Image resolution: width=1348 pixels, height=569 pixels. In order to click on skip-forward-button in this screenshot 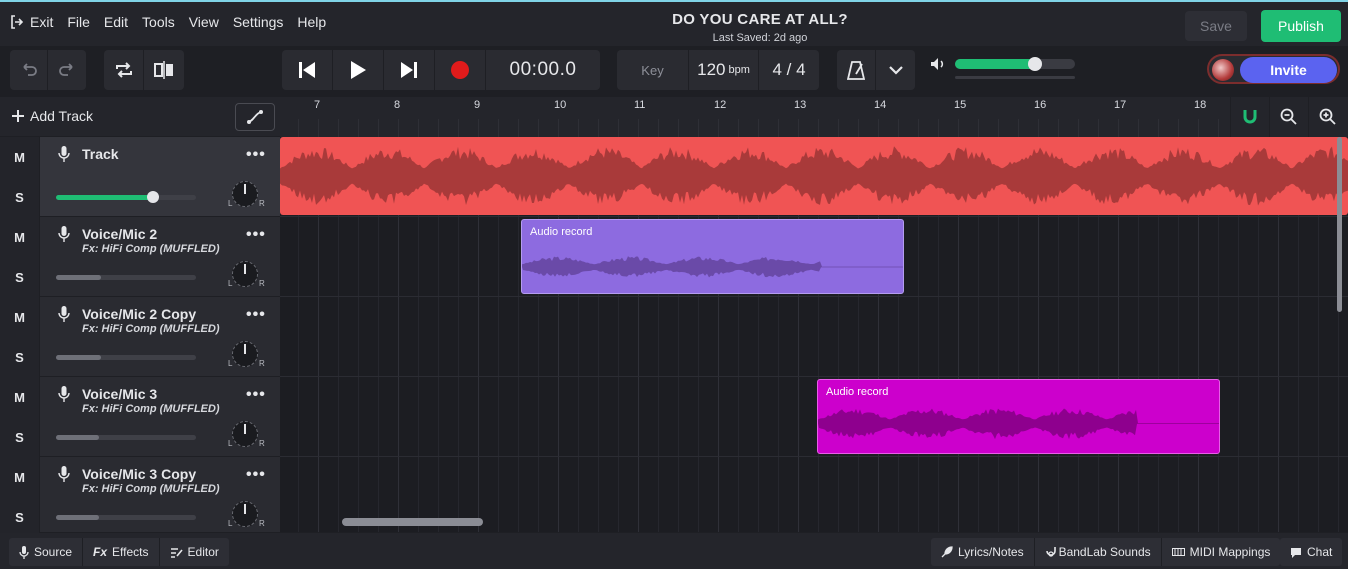, I will do `click(409, 70)`.